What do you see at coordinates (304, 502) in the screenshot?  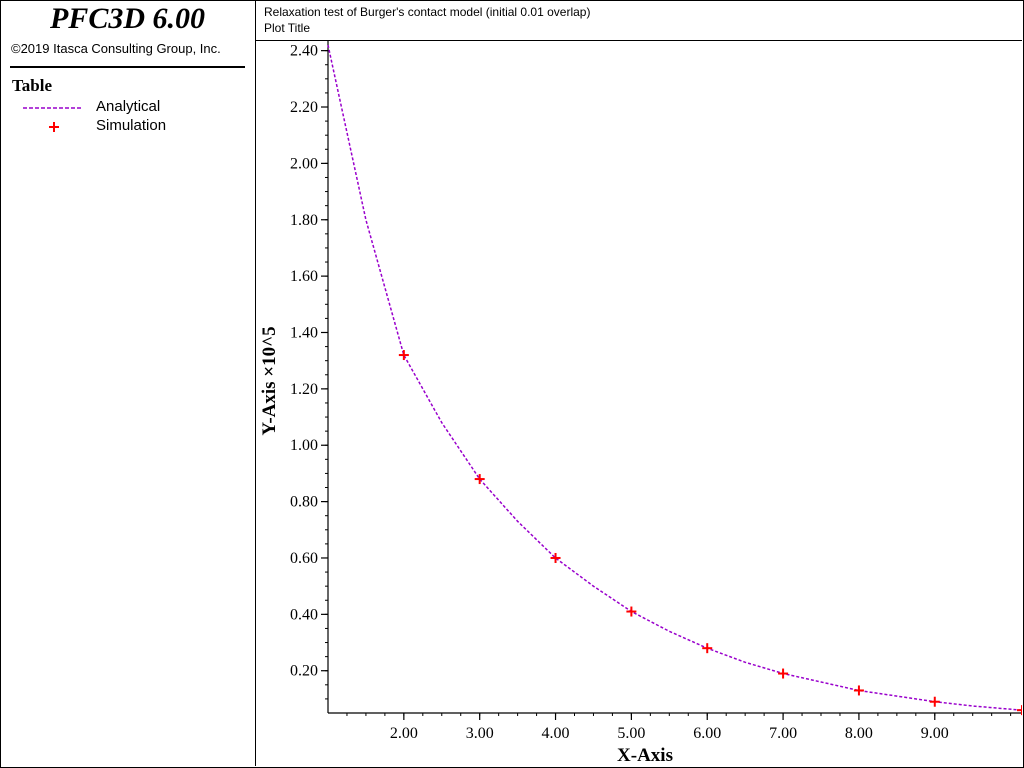 I see `y-tick-label: 0.80` at bounding box center [304, 502].